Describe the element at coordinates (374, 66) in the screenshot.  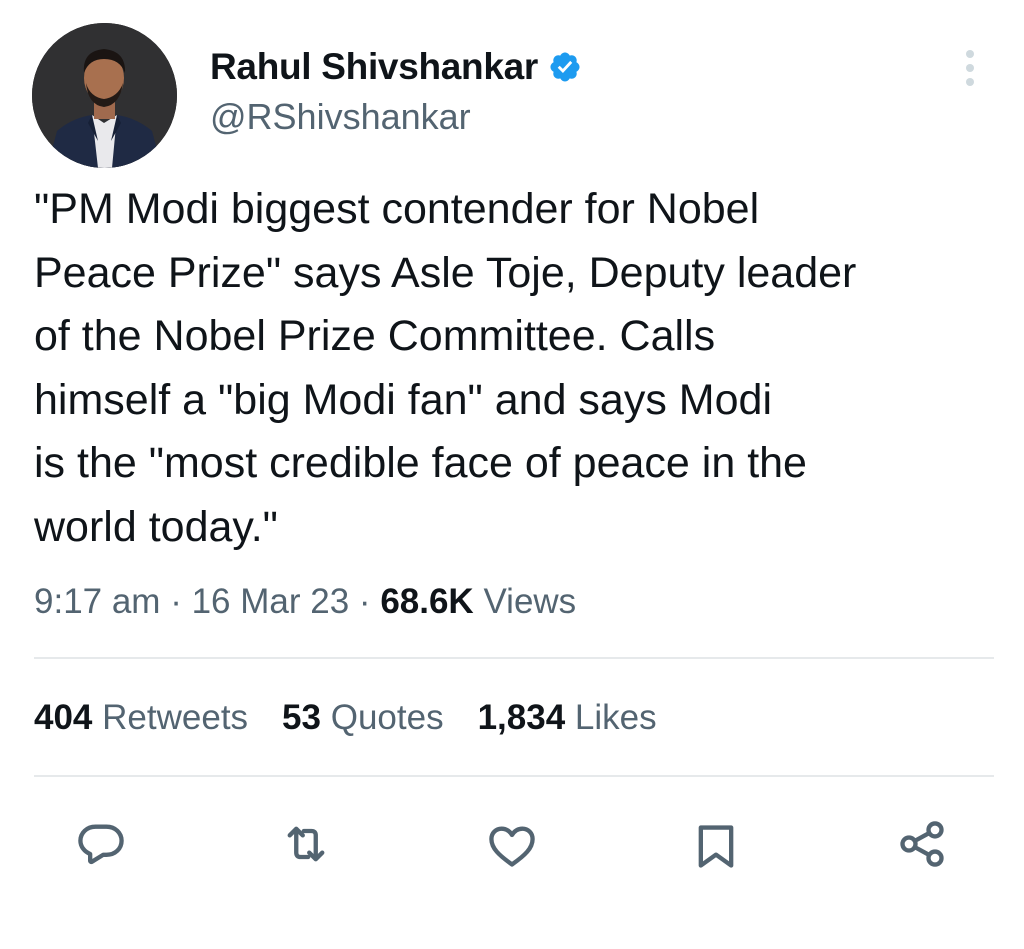
I see `author-name-text: Rahul Shivshankar` at that location.